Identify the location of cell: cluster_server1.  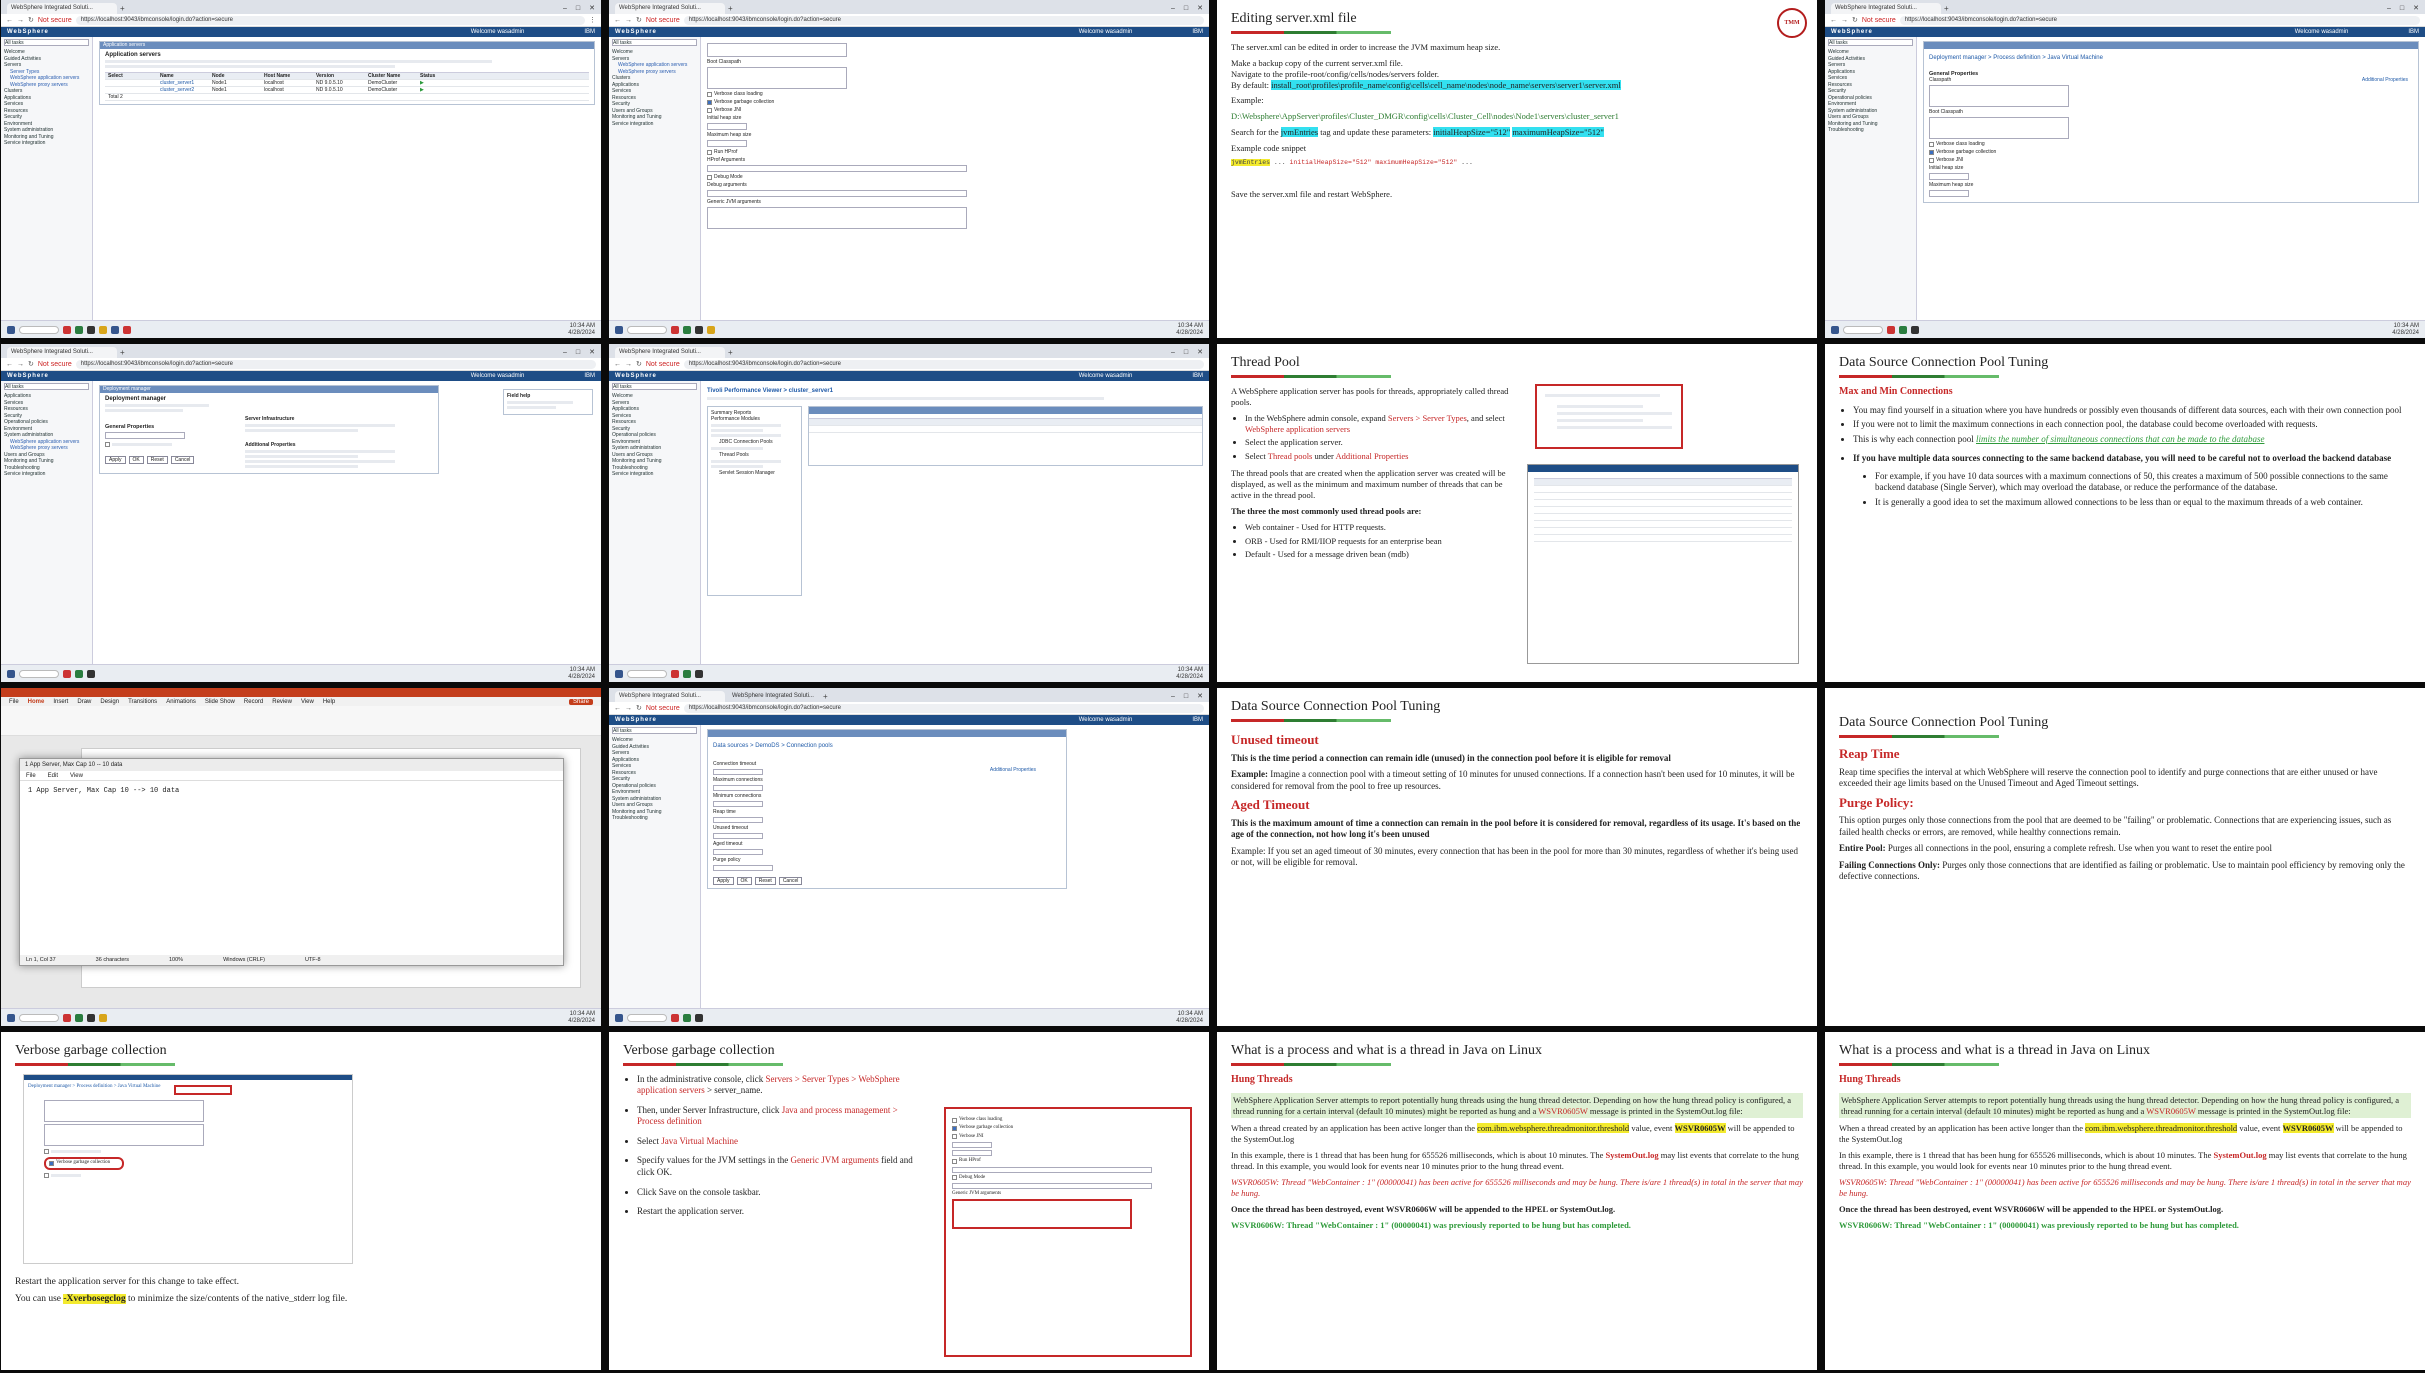
(184, 83).